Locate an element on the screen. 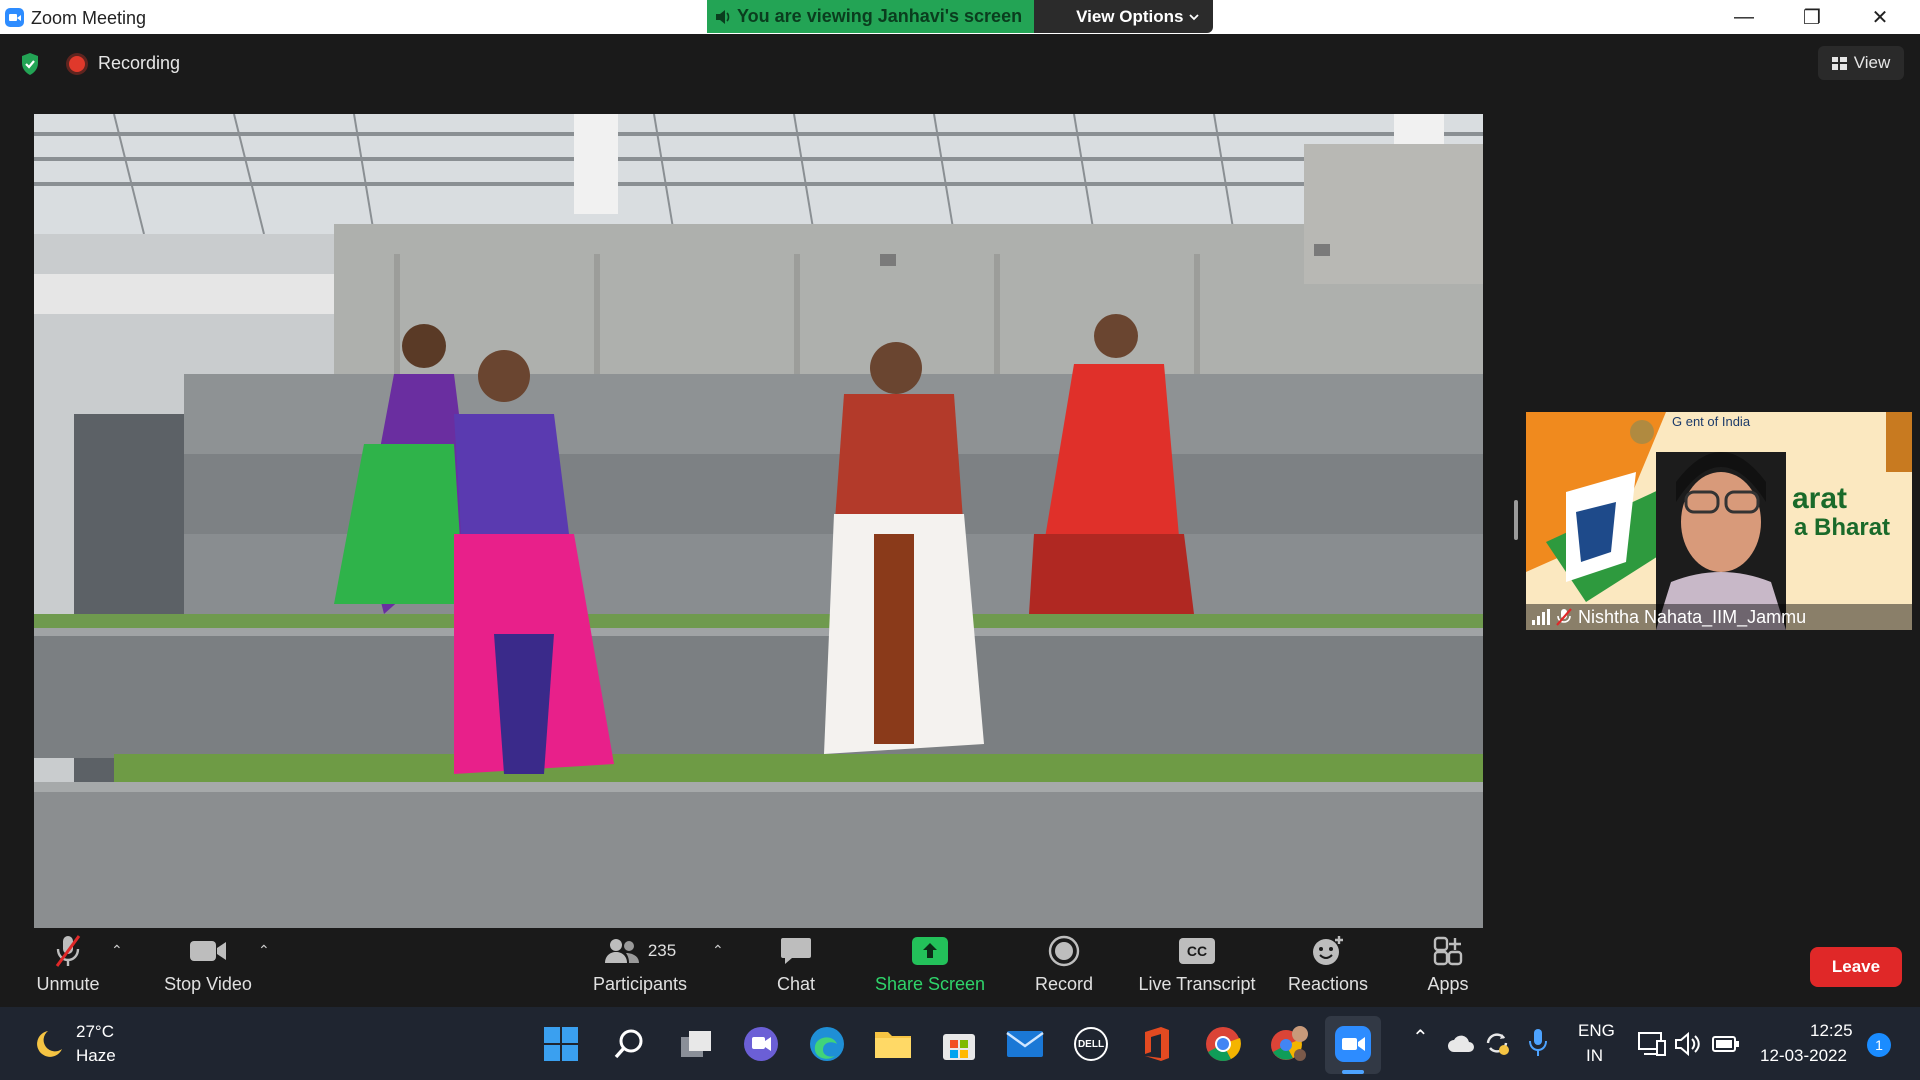  security-shield-icon is located at coordinates (30, 64).